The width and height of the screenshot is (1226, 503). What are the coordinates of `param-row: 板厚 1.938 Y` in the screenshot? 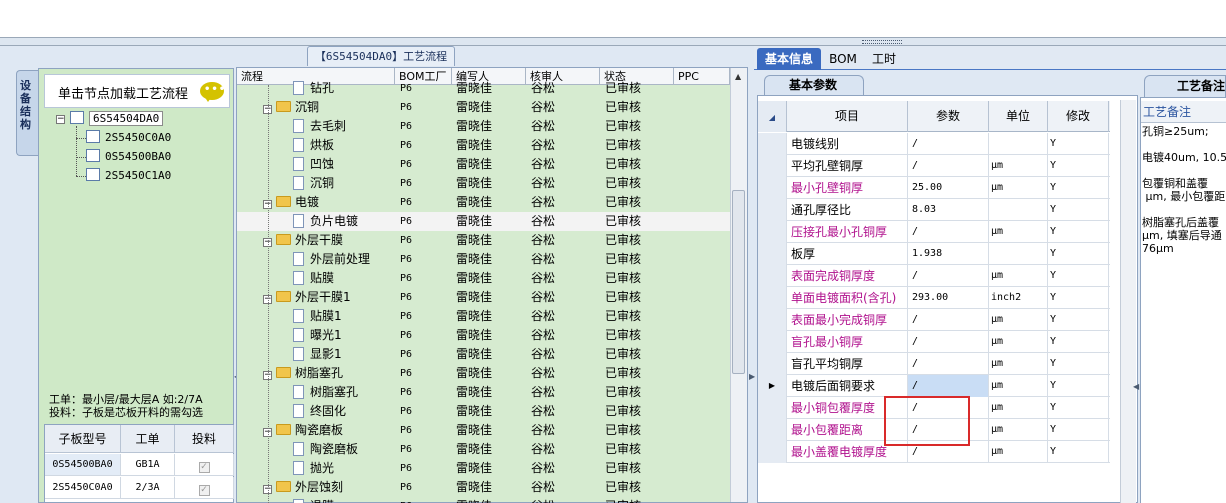 It's located at (934, 254).